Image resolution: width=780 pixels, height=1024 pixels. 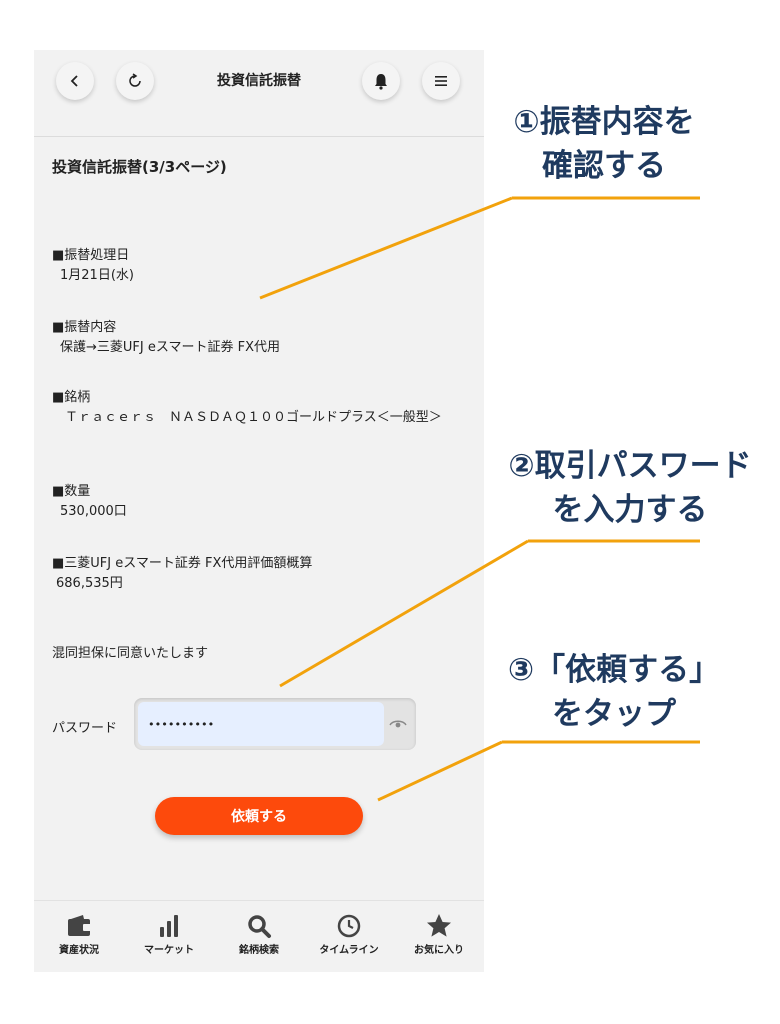 I want to click on chevron-left-icon, so click(x=74, y=81).